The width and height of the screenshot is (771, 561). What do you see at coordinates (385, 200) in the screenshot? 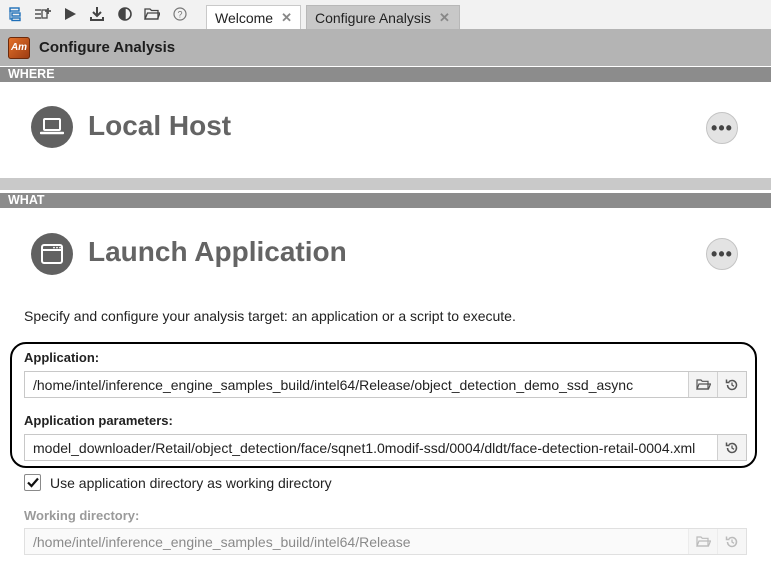
I see `what-section-header: WHAT` at bounding box center [385, 200].